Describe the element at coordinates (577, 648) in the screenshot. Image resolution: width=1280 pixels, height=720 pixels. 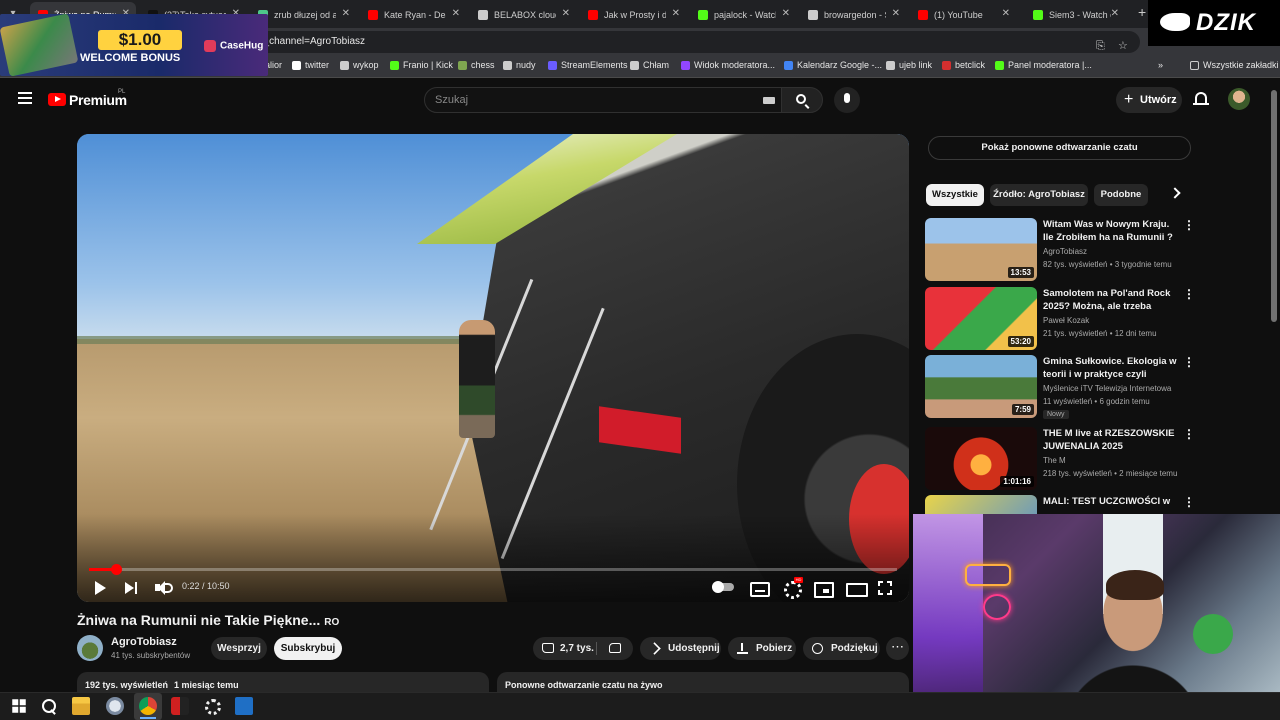
I see `like-count: 2,7 tys.` at that location.